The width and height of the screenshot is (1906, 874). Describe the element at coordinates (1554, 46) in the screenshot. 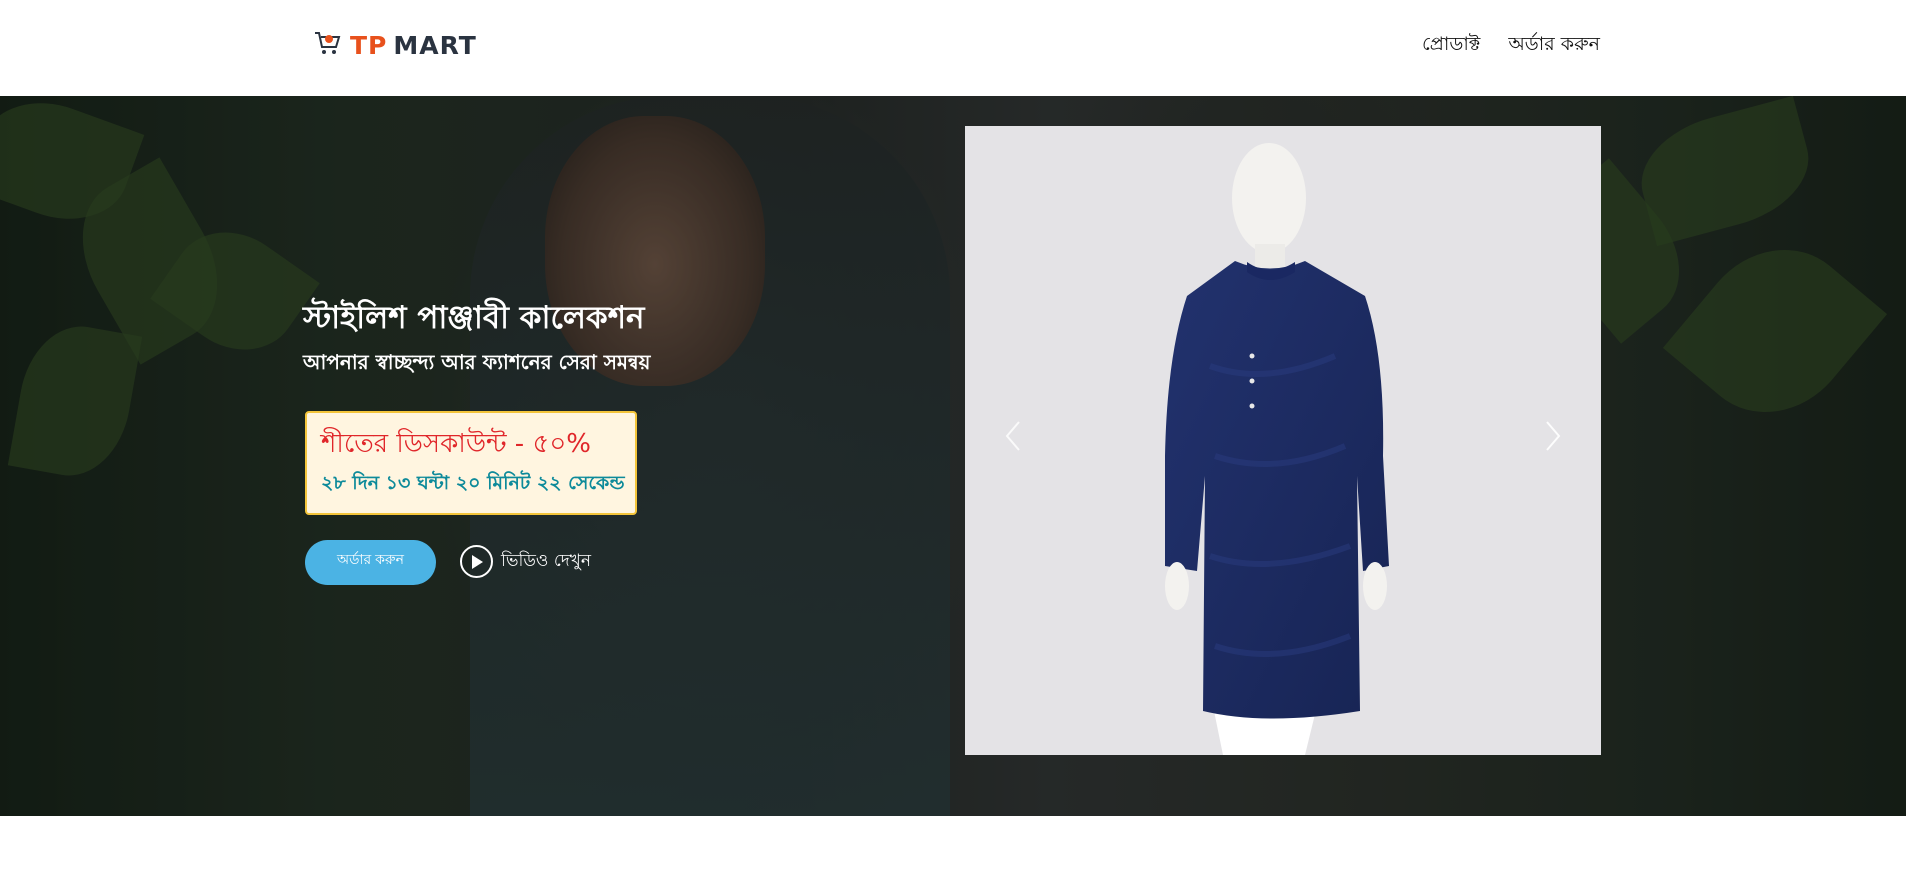

I see `nav-order-link: অর্ডার করুন` at that location.